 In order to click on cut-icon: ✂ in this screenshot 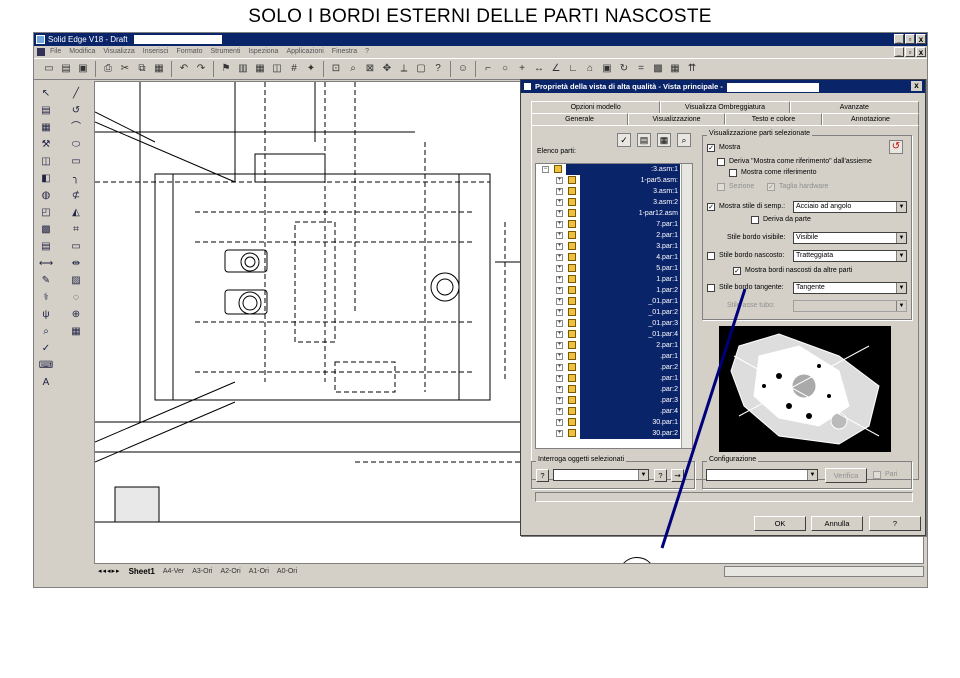, I will do `click(125, 69)`.